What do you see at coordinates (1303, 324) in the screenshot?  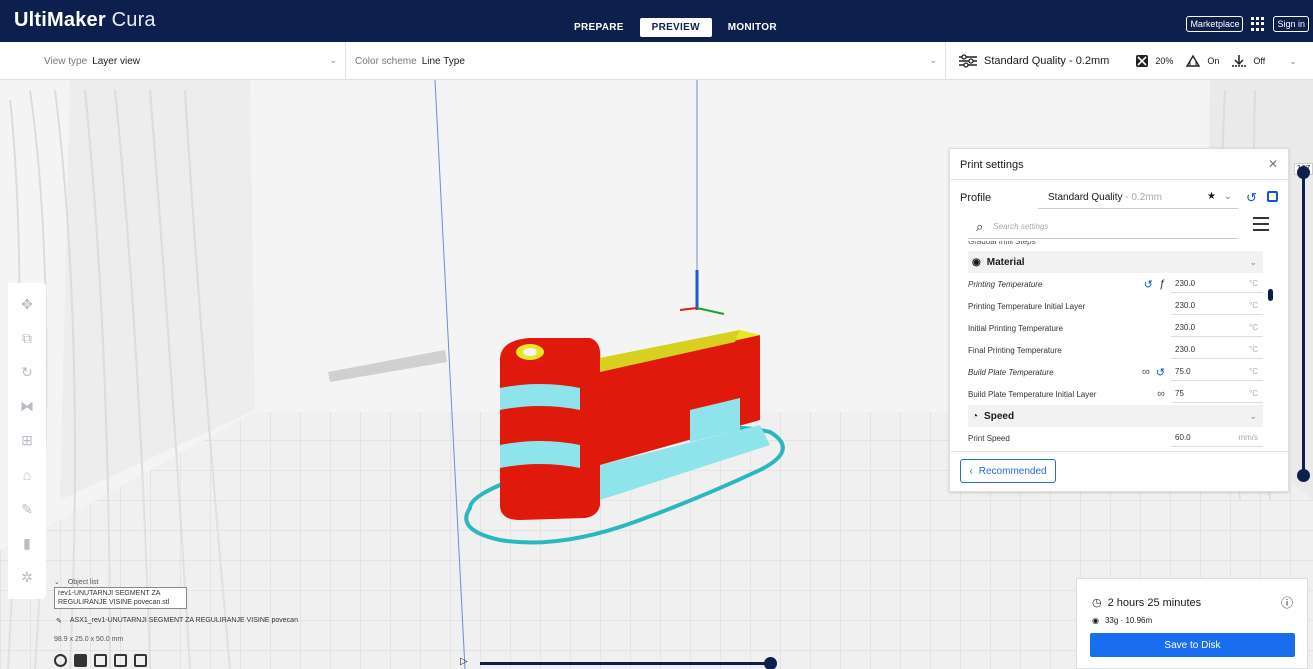 I see `layer-slider-track` at bounding box center [1303, 324].